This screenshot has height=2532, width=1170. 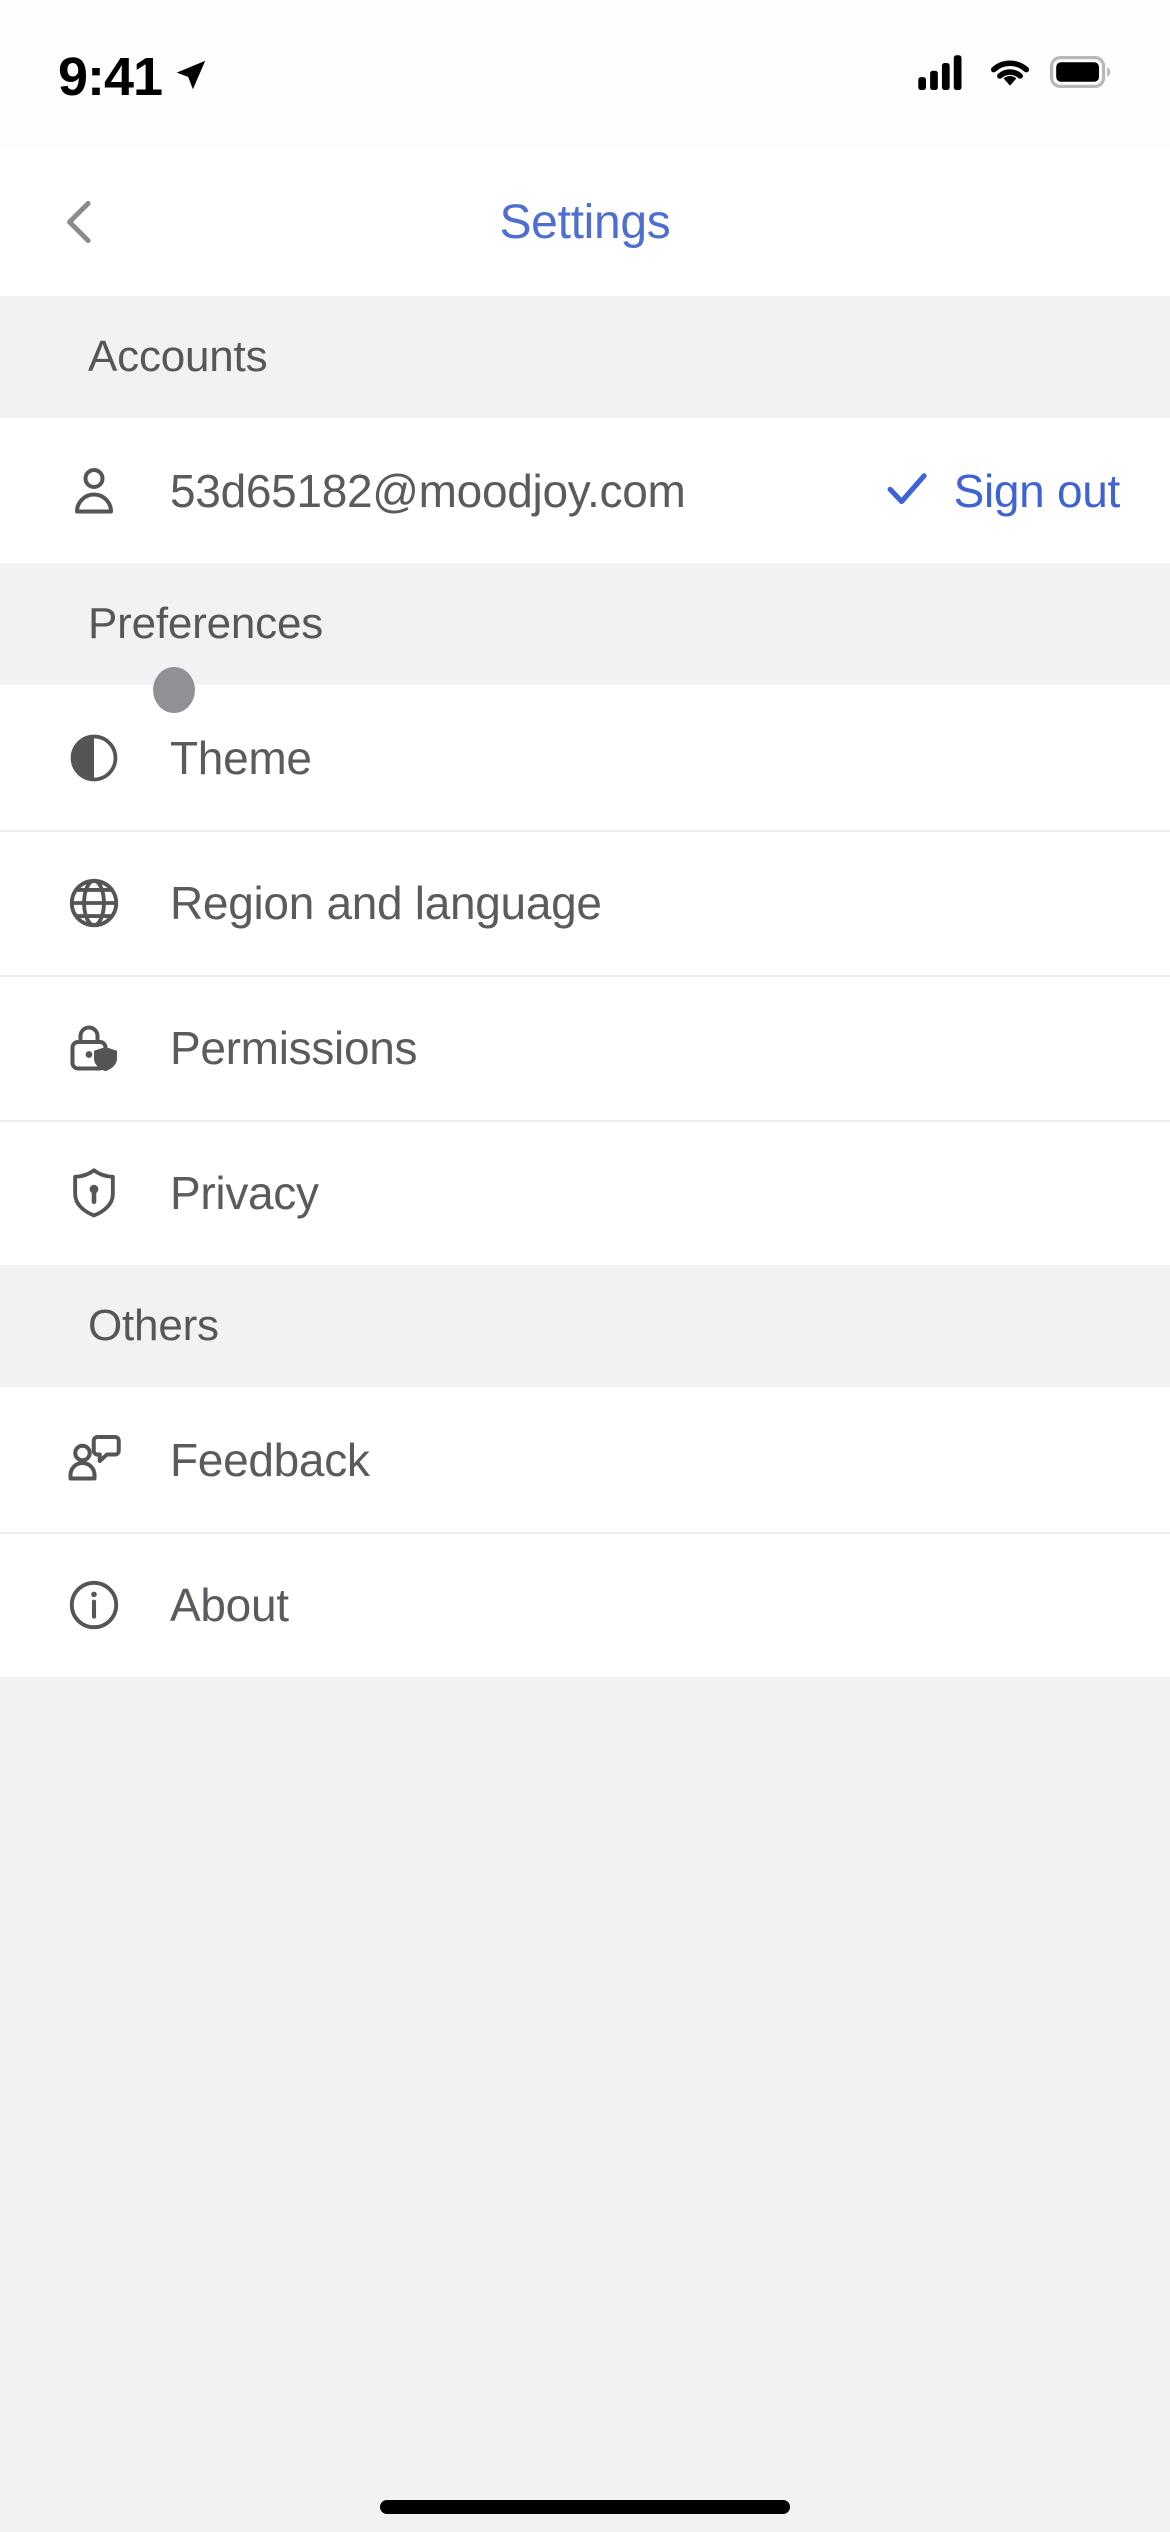 I want to click on cellular-signal-icon, so click(x=944, y=74).